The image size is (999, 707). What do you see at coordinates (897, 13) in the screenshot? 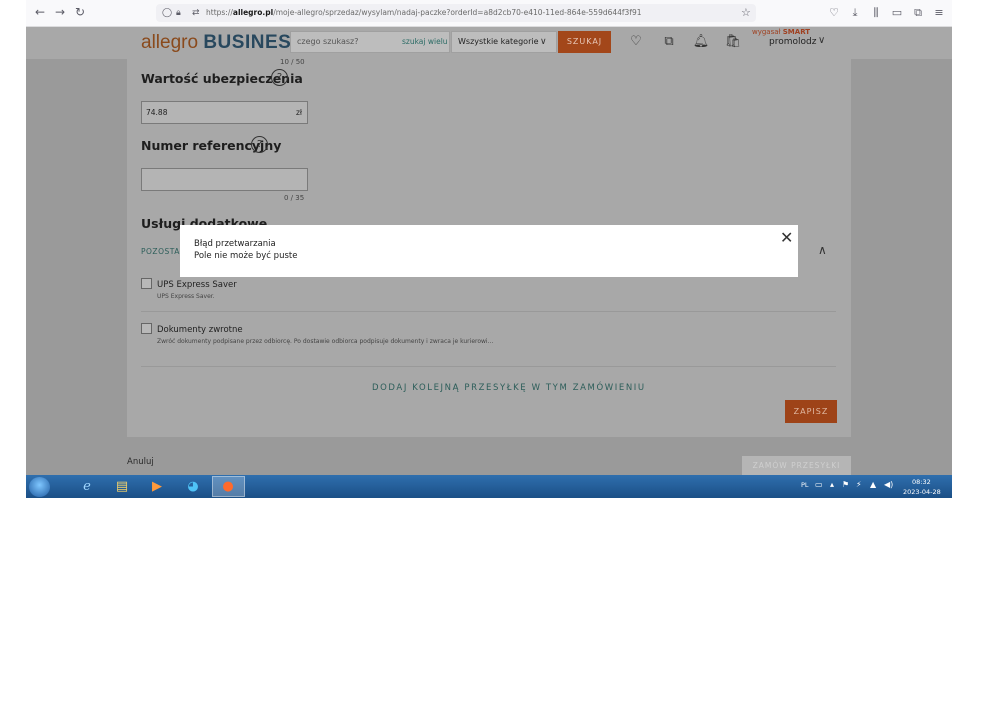
I see `sidebar-icon: ▭` at bounding box center [897, 13].